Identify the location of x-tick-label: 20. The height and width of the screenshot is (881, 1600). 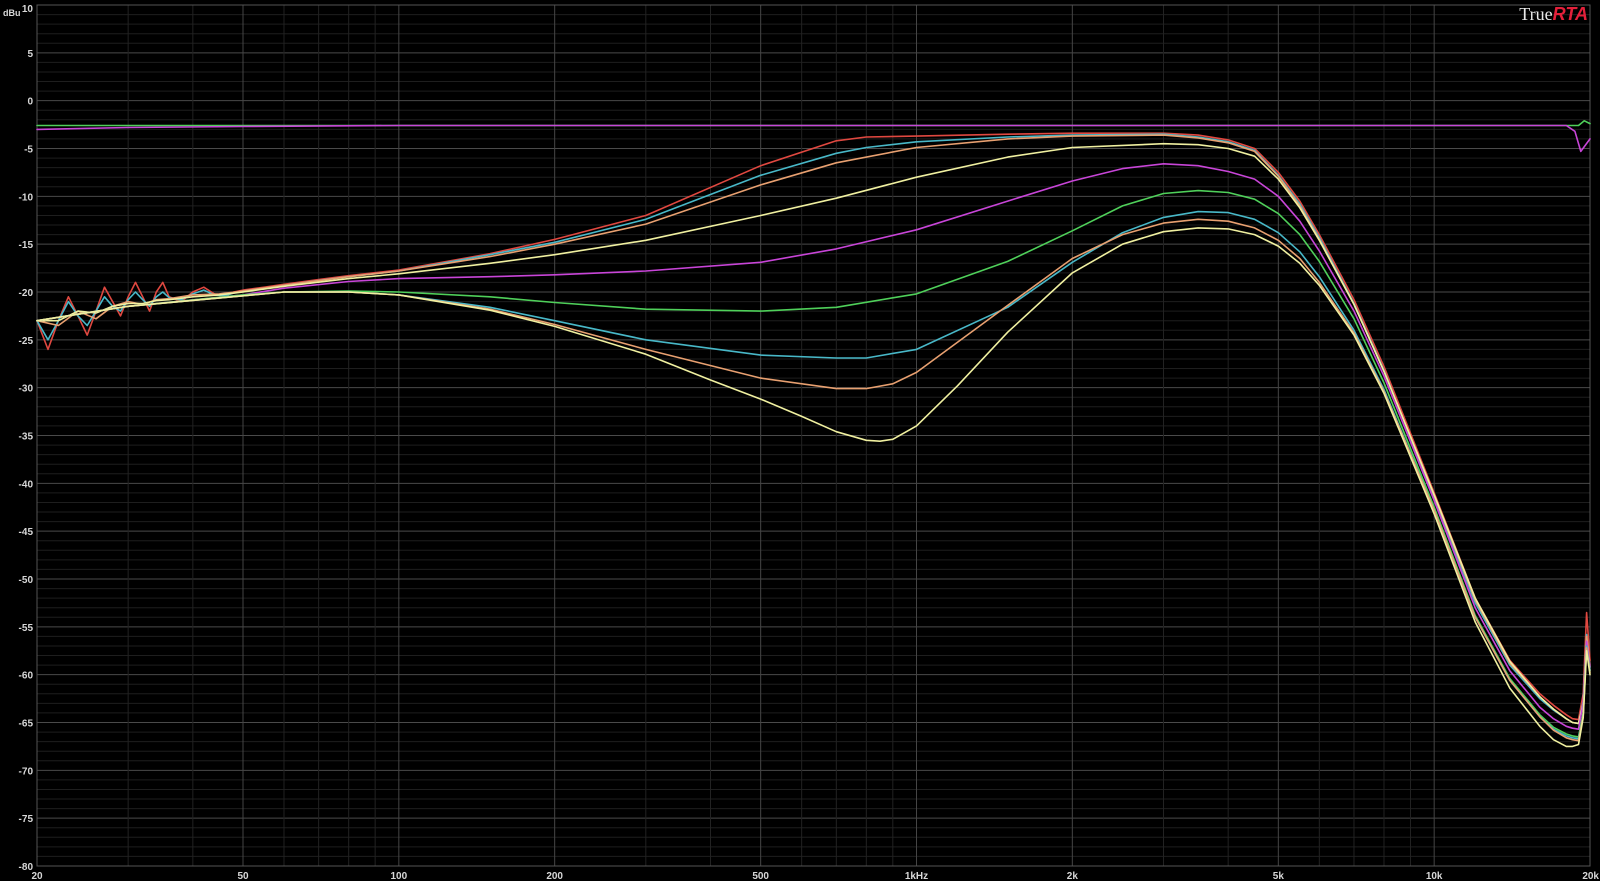
(37, 876).